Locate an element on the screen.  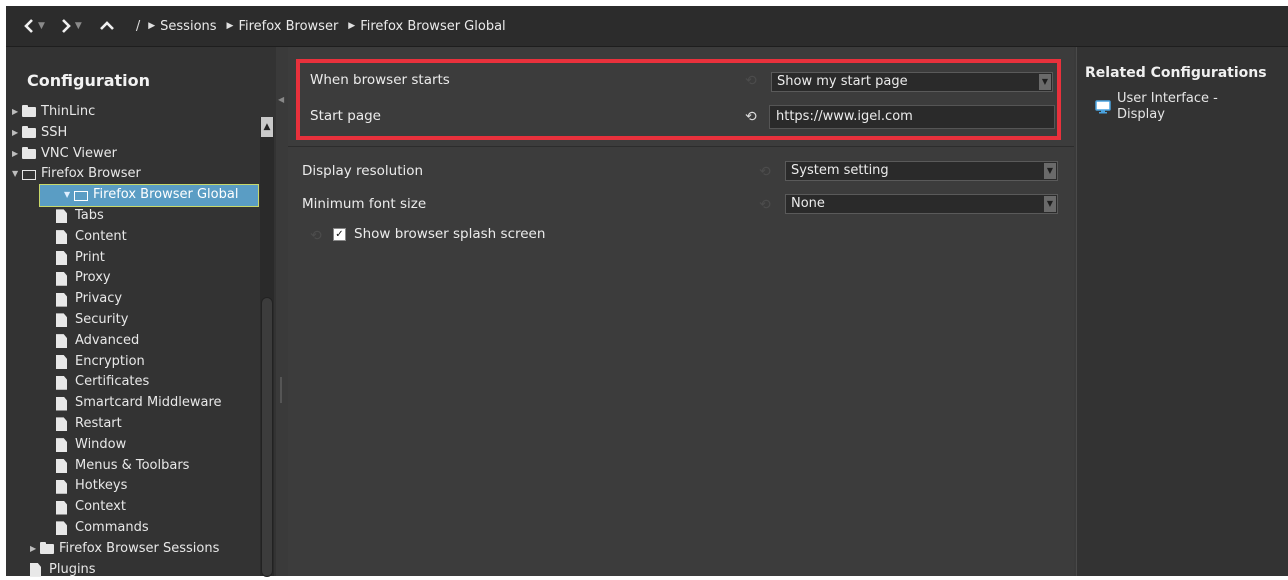
tree-item: Content is located at coordinates (132, 237).